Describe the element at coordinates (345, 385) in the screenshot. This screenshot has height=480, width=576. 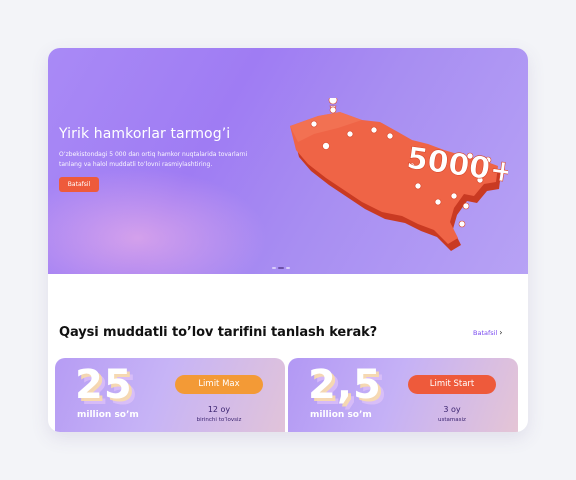
I see `tariff-amount: 2,5` at that location.